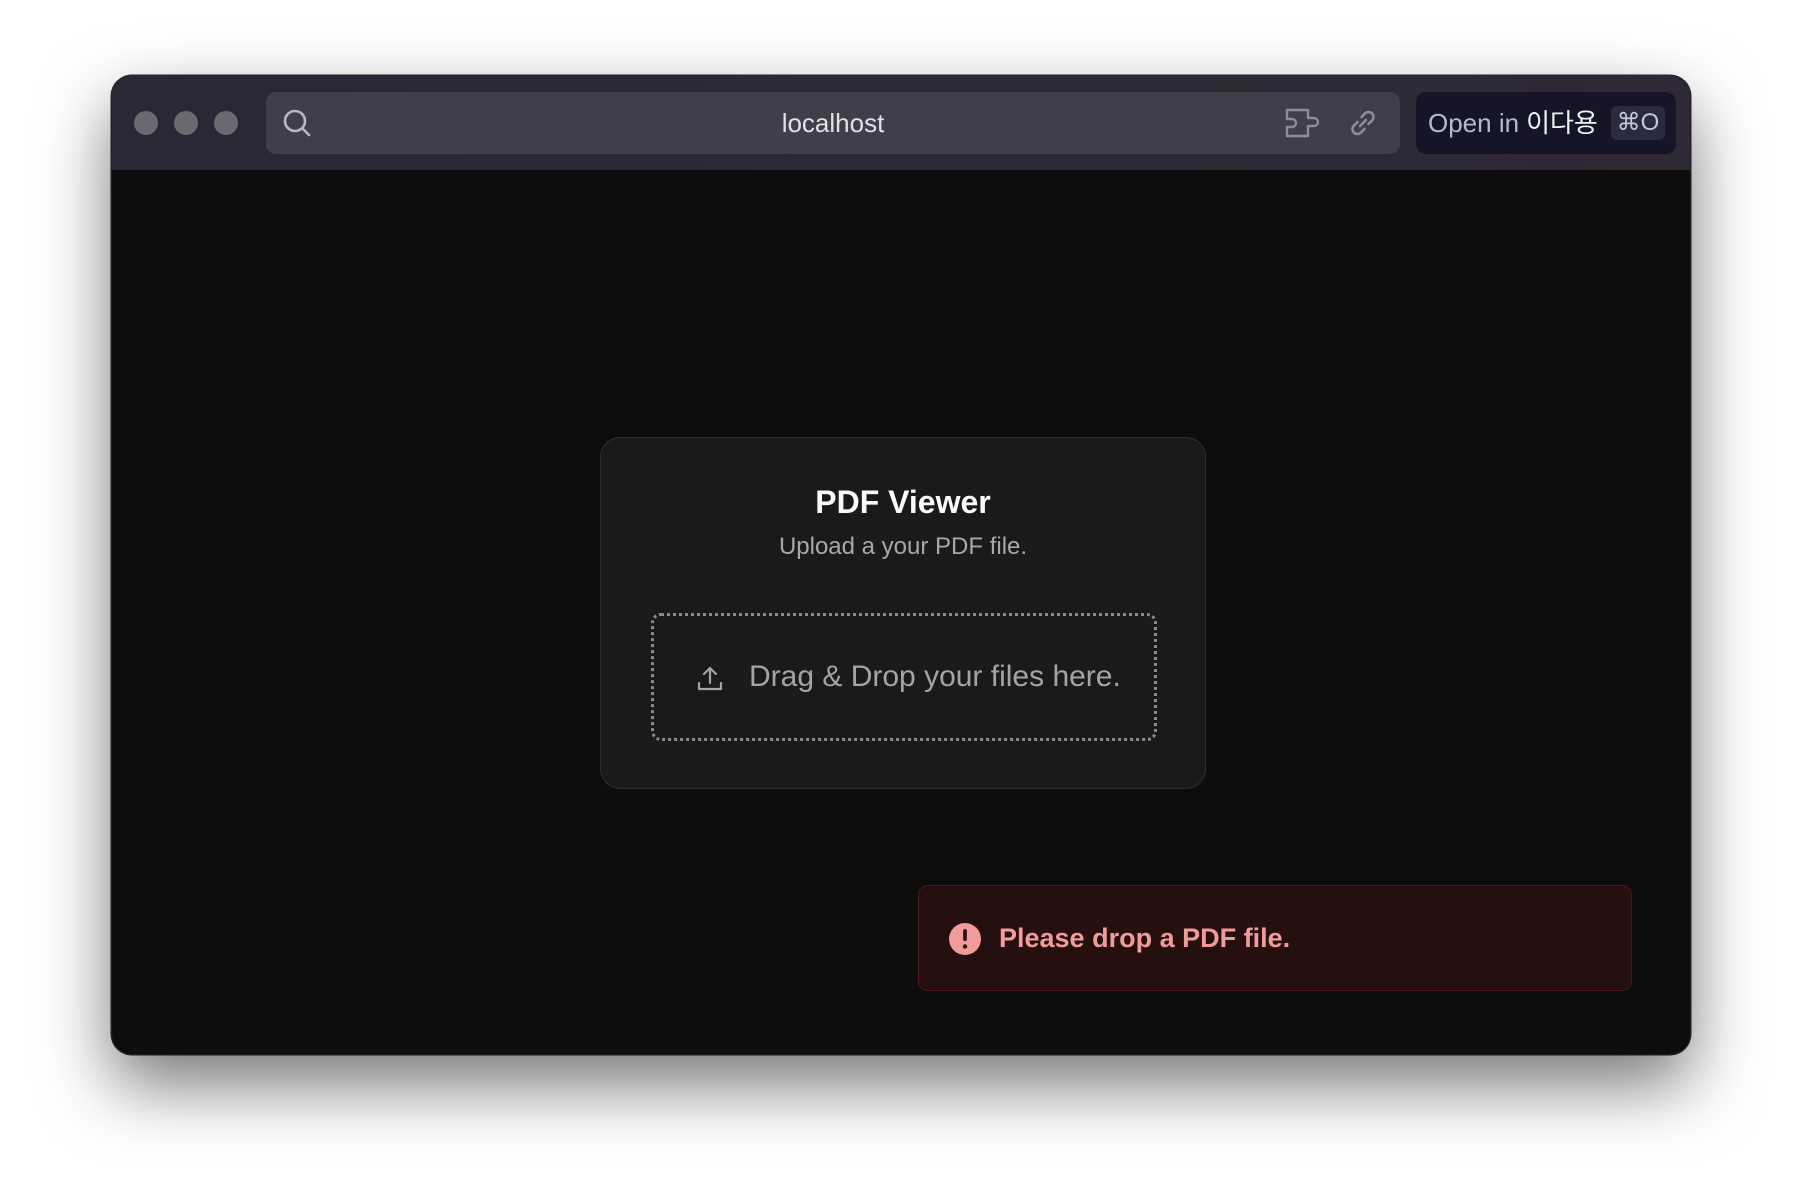 This screenshot has height=1202, width=1802. What do you see at coordinates (1363, 123) in the screenshot?
I see `link-icon` at bounding box center [1363, 123].